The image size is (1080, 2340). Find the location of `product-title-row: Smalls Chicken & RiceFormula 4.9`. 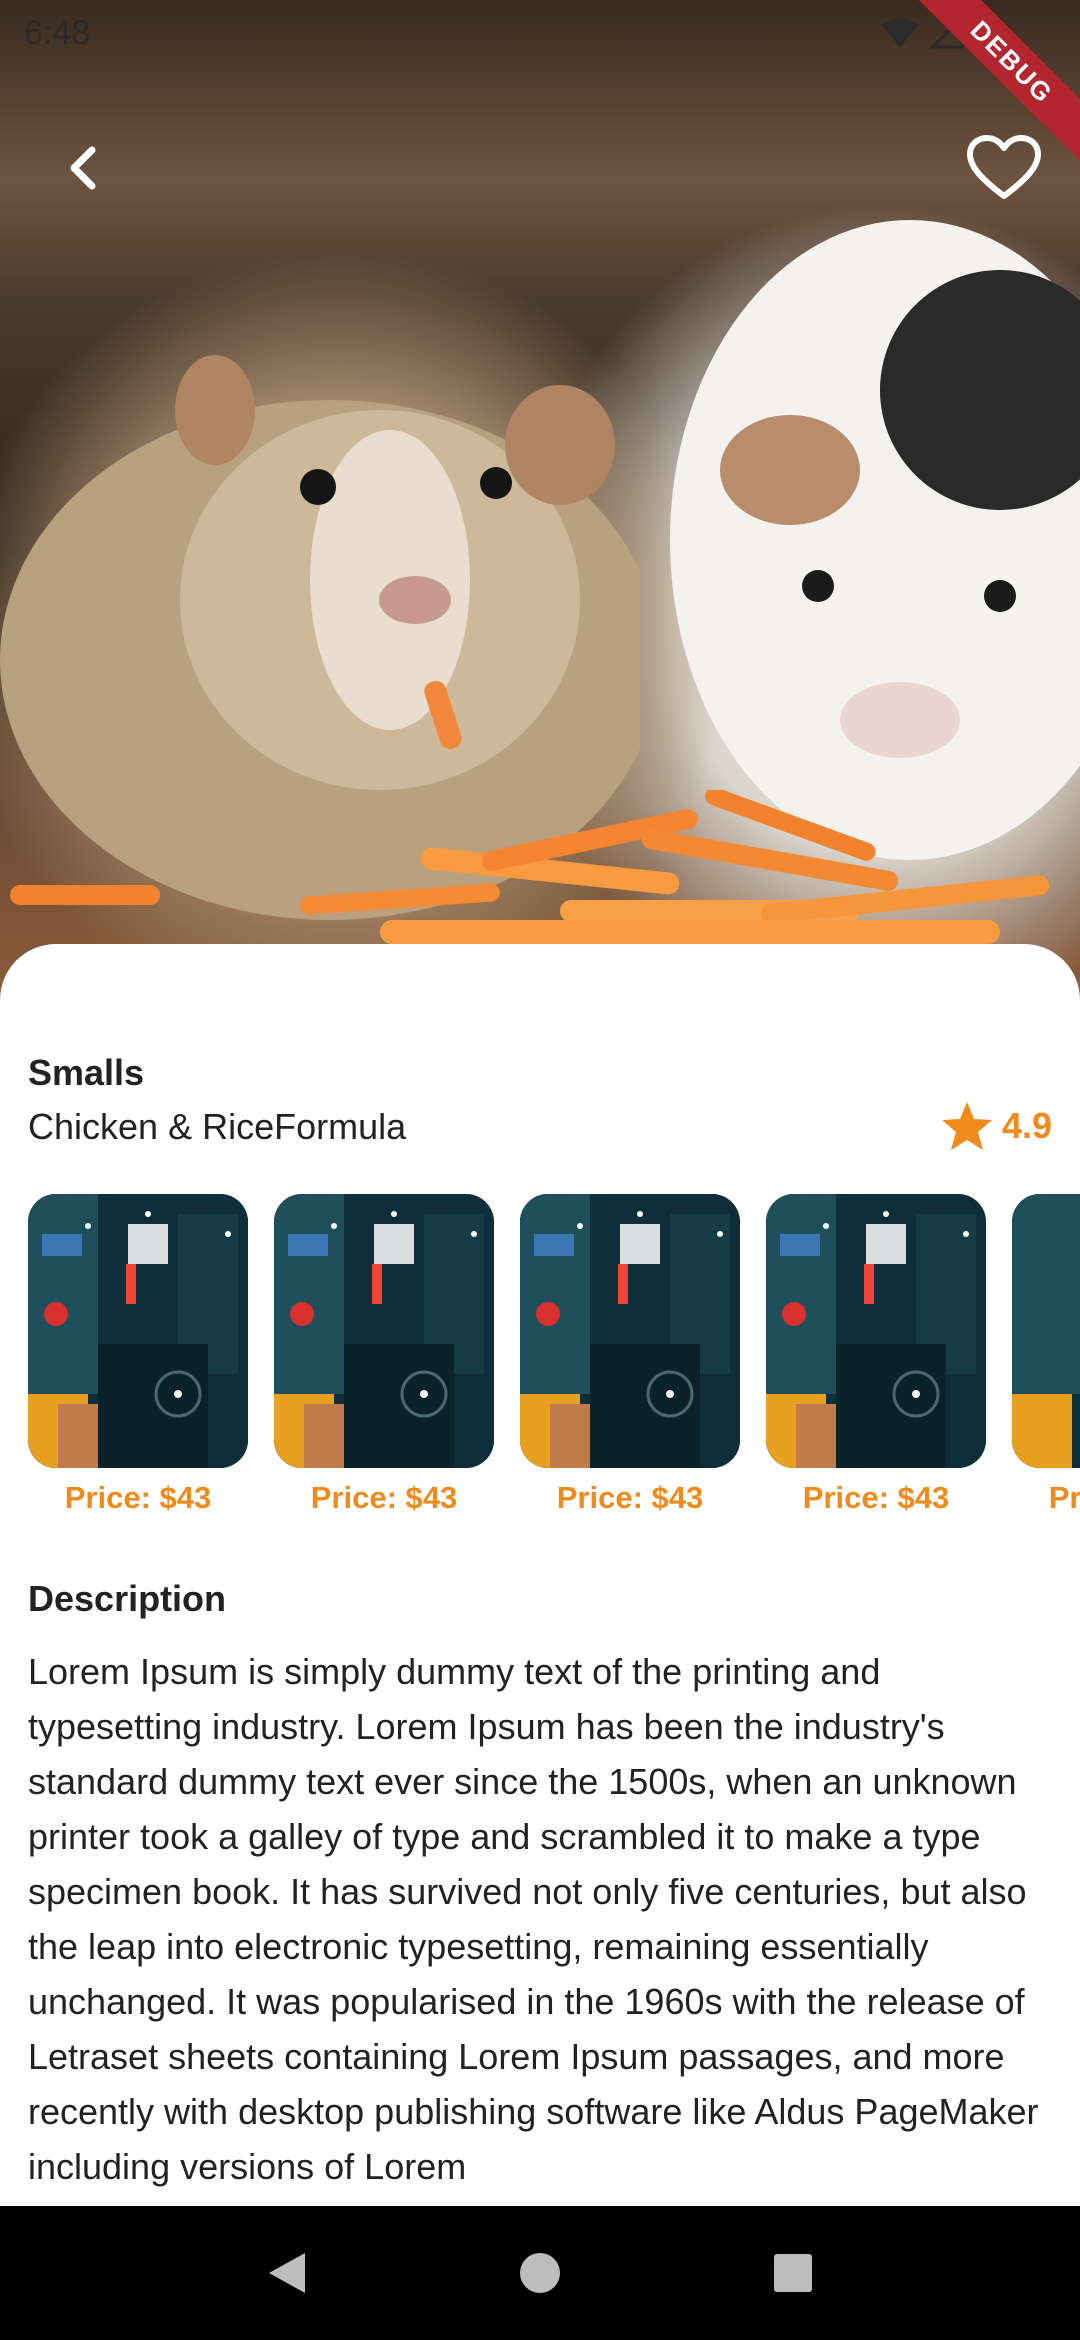

product-title-row: Smalls Chicken & RiceFormula 4.9 is located at coordinates (540, 1112).